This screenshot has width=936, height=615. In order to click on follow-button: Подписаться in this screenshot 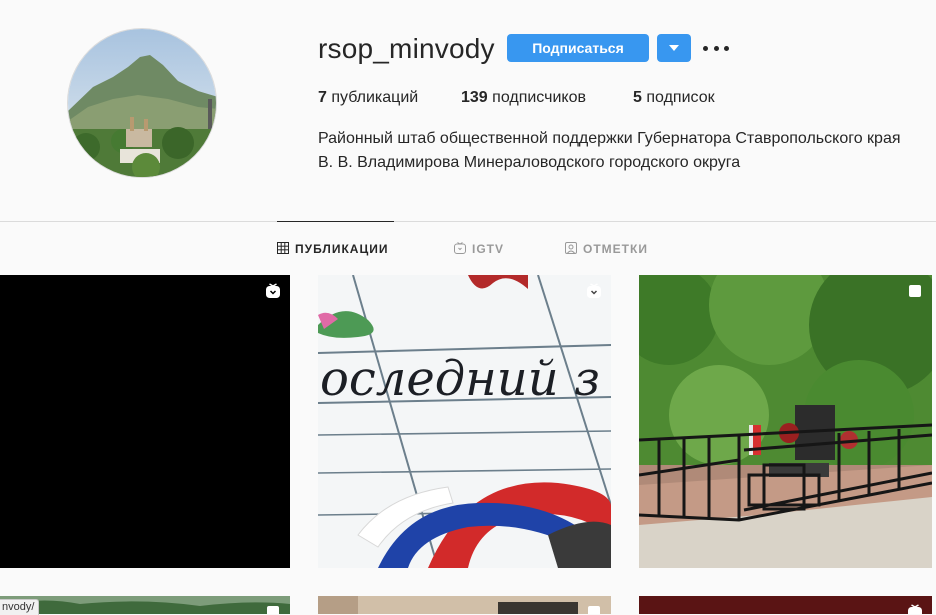, I will do `click(578, 48)`.